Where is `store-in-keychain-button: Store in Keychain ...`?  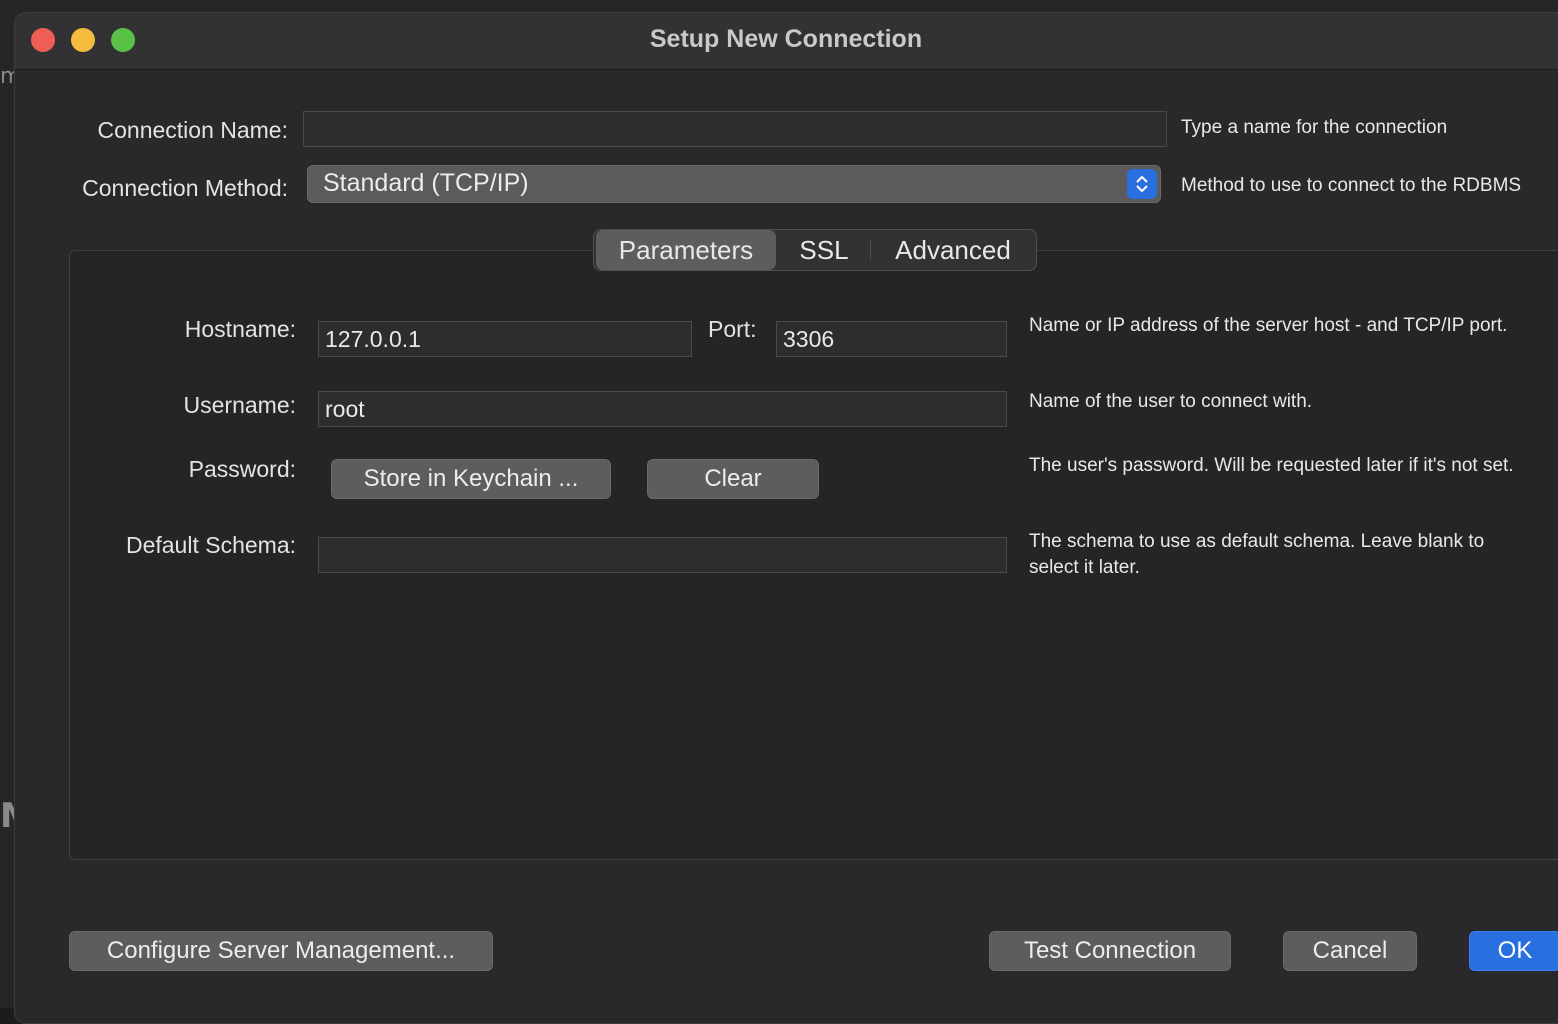 store-in-keychain-button: Store in Keychain ... is located at coordinates (471, 479).